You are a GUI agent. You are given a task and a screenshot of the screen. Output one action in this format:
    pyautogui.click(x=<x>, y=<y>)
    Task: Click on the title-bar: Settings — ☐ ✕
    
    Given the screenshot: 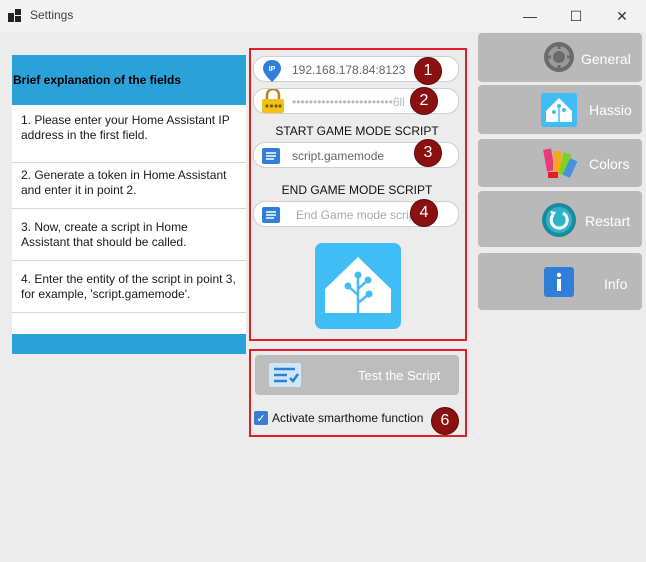 What is the action you would take?
    pyautogui.click(x=323, y=16)
    